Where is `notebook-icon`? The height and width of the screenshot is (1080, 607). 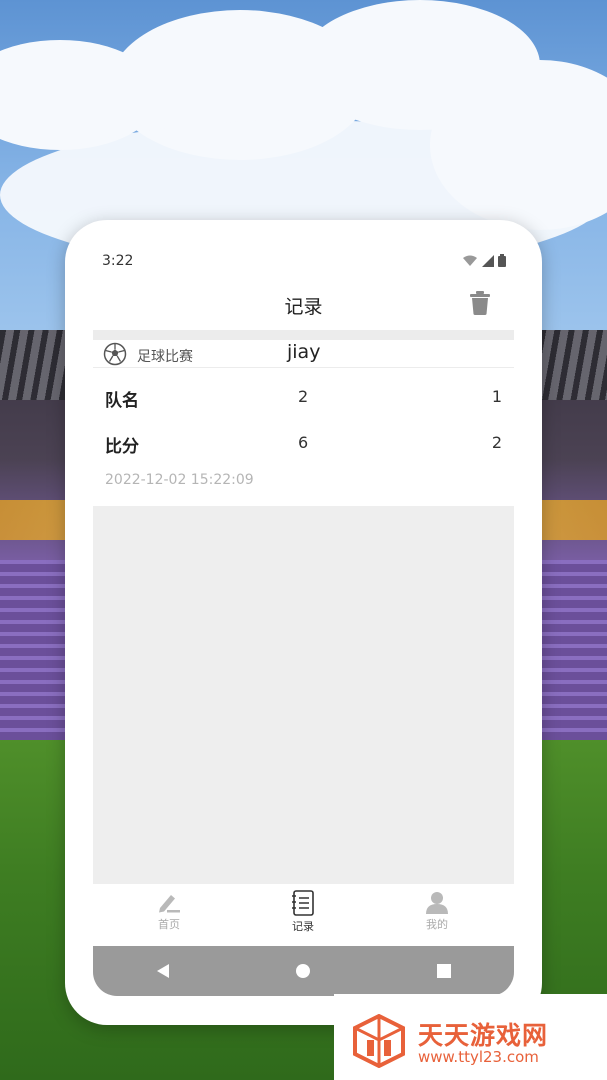 notebook-icon is located at coordinates (303, 903).